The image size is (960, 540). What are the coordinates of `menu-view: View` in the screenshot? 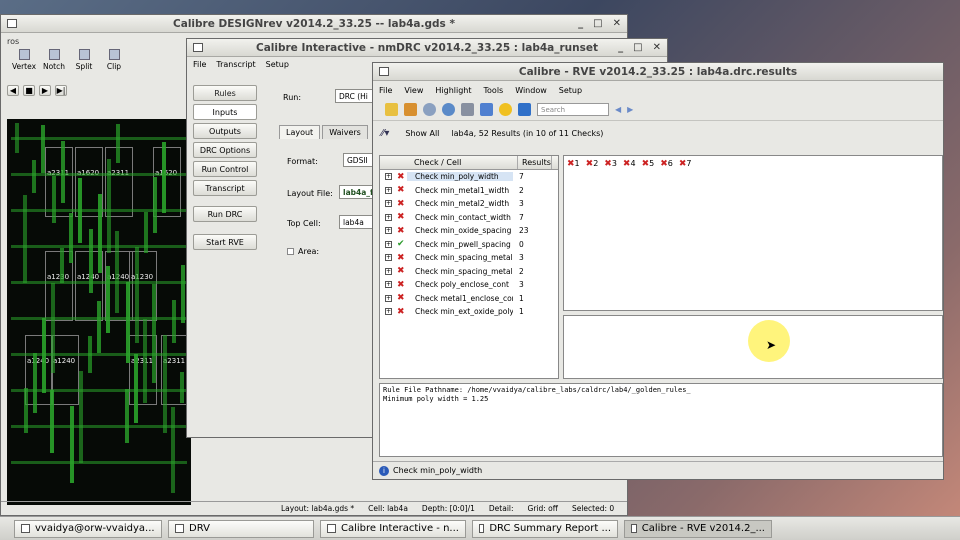 It's located at (413, 90).